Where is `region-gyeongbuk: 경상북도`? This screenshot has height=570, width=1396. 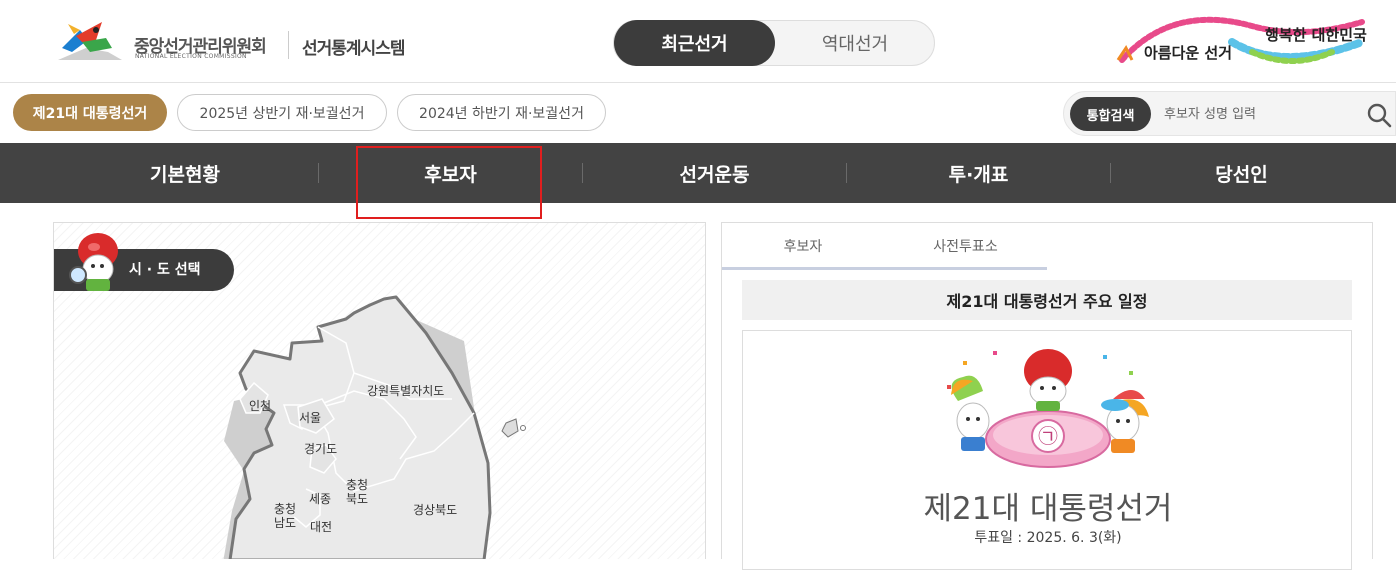
region-gyeongbuk: 경상북도 is located at coordinates (435, 510).